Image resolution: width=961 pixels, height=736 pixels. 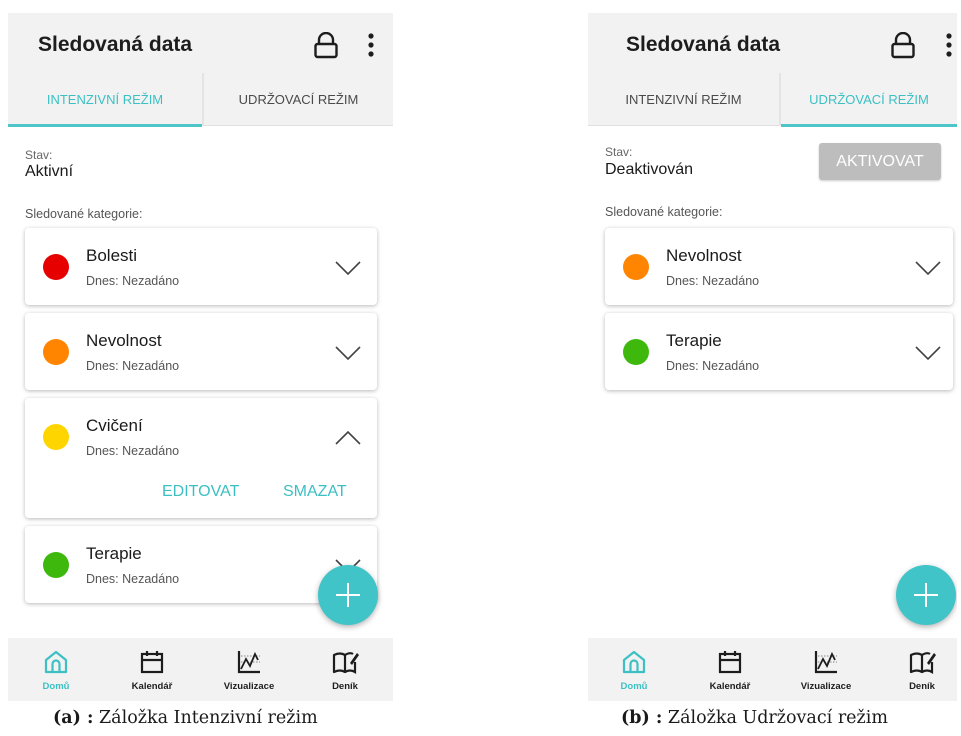 What do you see at coordinates (200, 492) in the screenshot?
I see `edit-button: EDITOVAT` at bounding box center [200, 492].